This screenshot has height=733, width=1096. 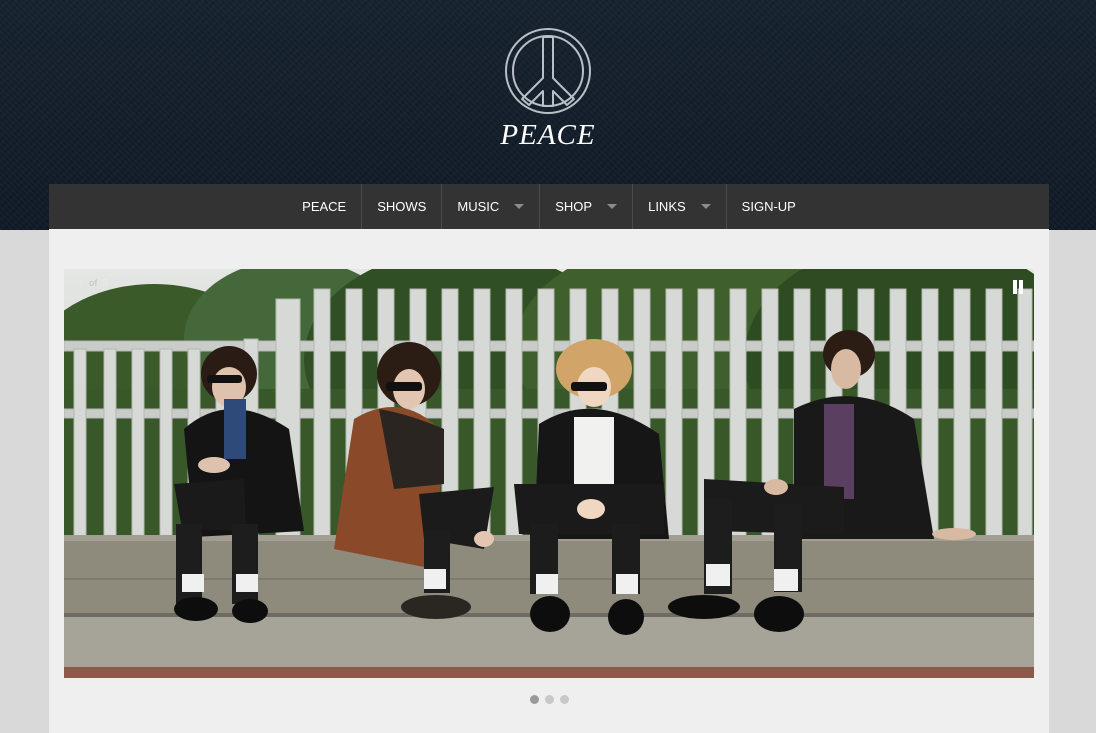 I want to click on nav-item-music: MUSIC, so click(x=490, y=206).